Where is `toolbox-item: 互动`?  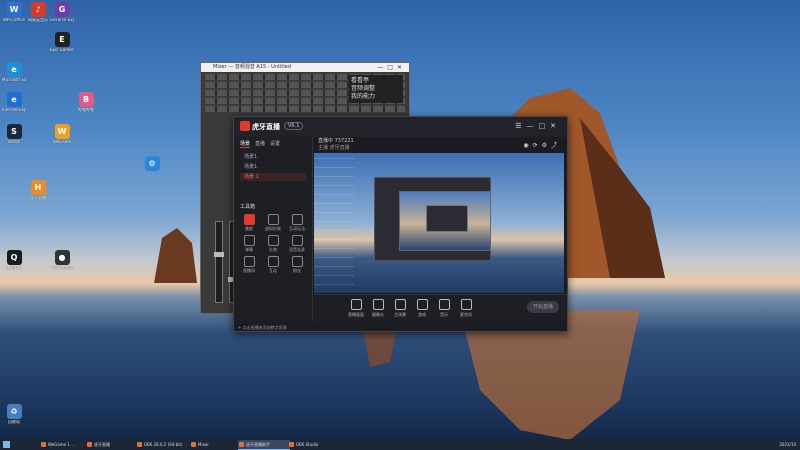 toolbox-item: 互动 is located at coordinates (273, 265).